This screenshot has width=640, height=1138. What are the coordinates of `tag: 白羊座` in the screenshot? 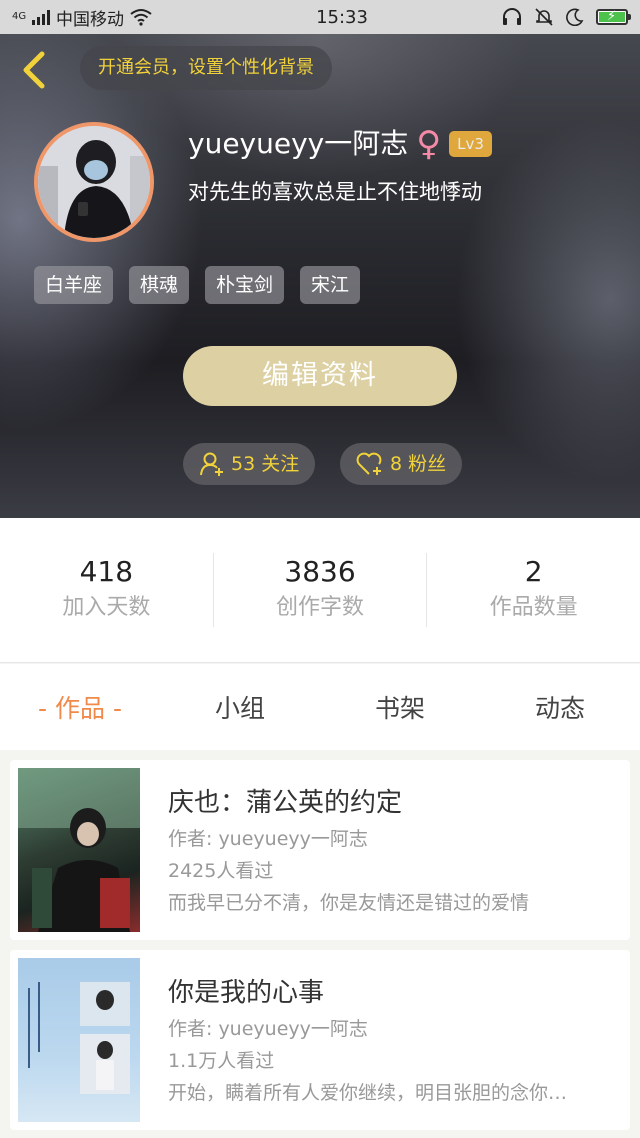 It's located at (74, 285).